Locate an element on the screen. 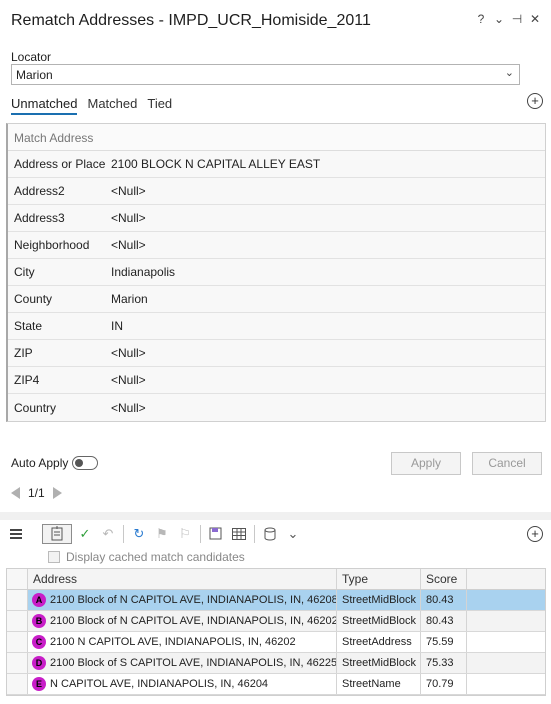 The width and height of the screenshot is (551, 704). pin-icon: ⊣ is located at coordinates (517, 19).